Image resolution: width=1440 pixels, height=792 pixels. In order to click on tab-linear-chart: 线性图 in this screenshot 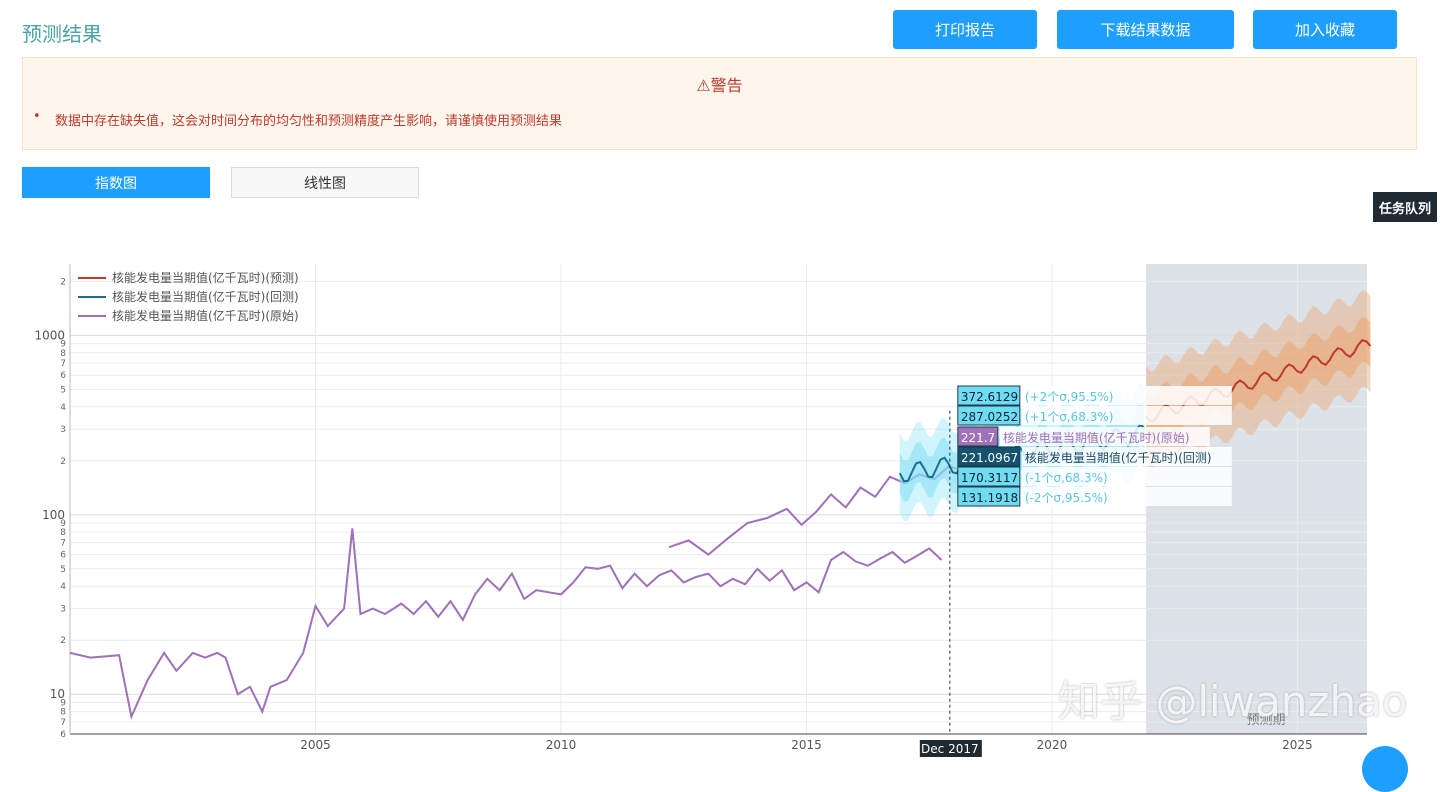, I will do `click(325, 182)`.